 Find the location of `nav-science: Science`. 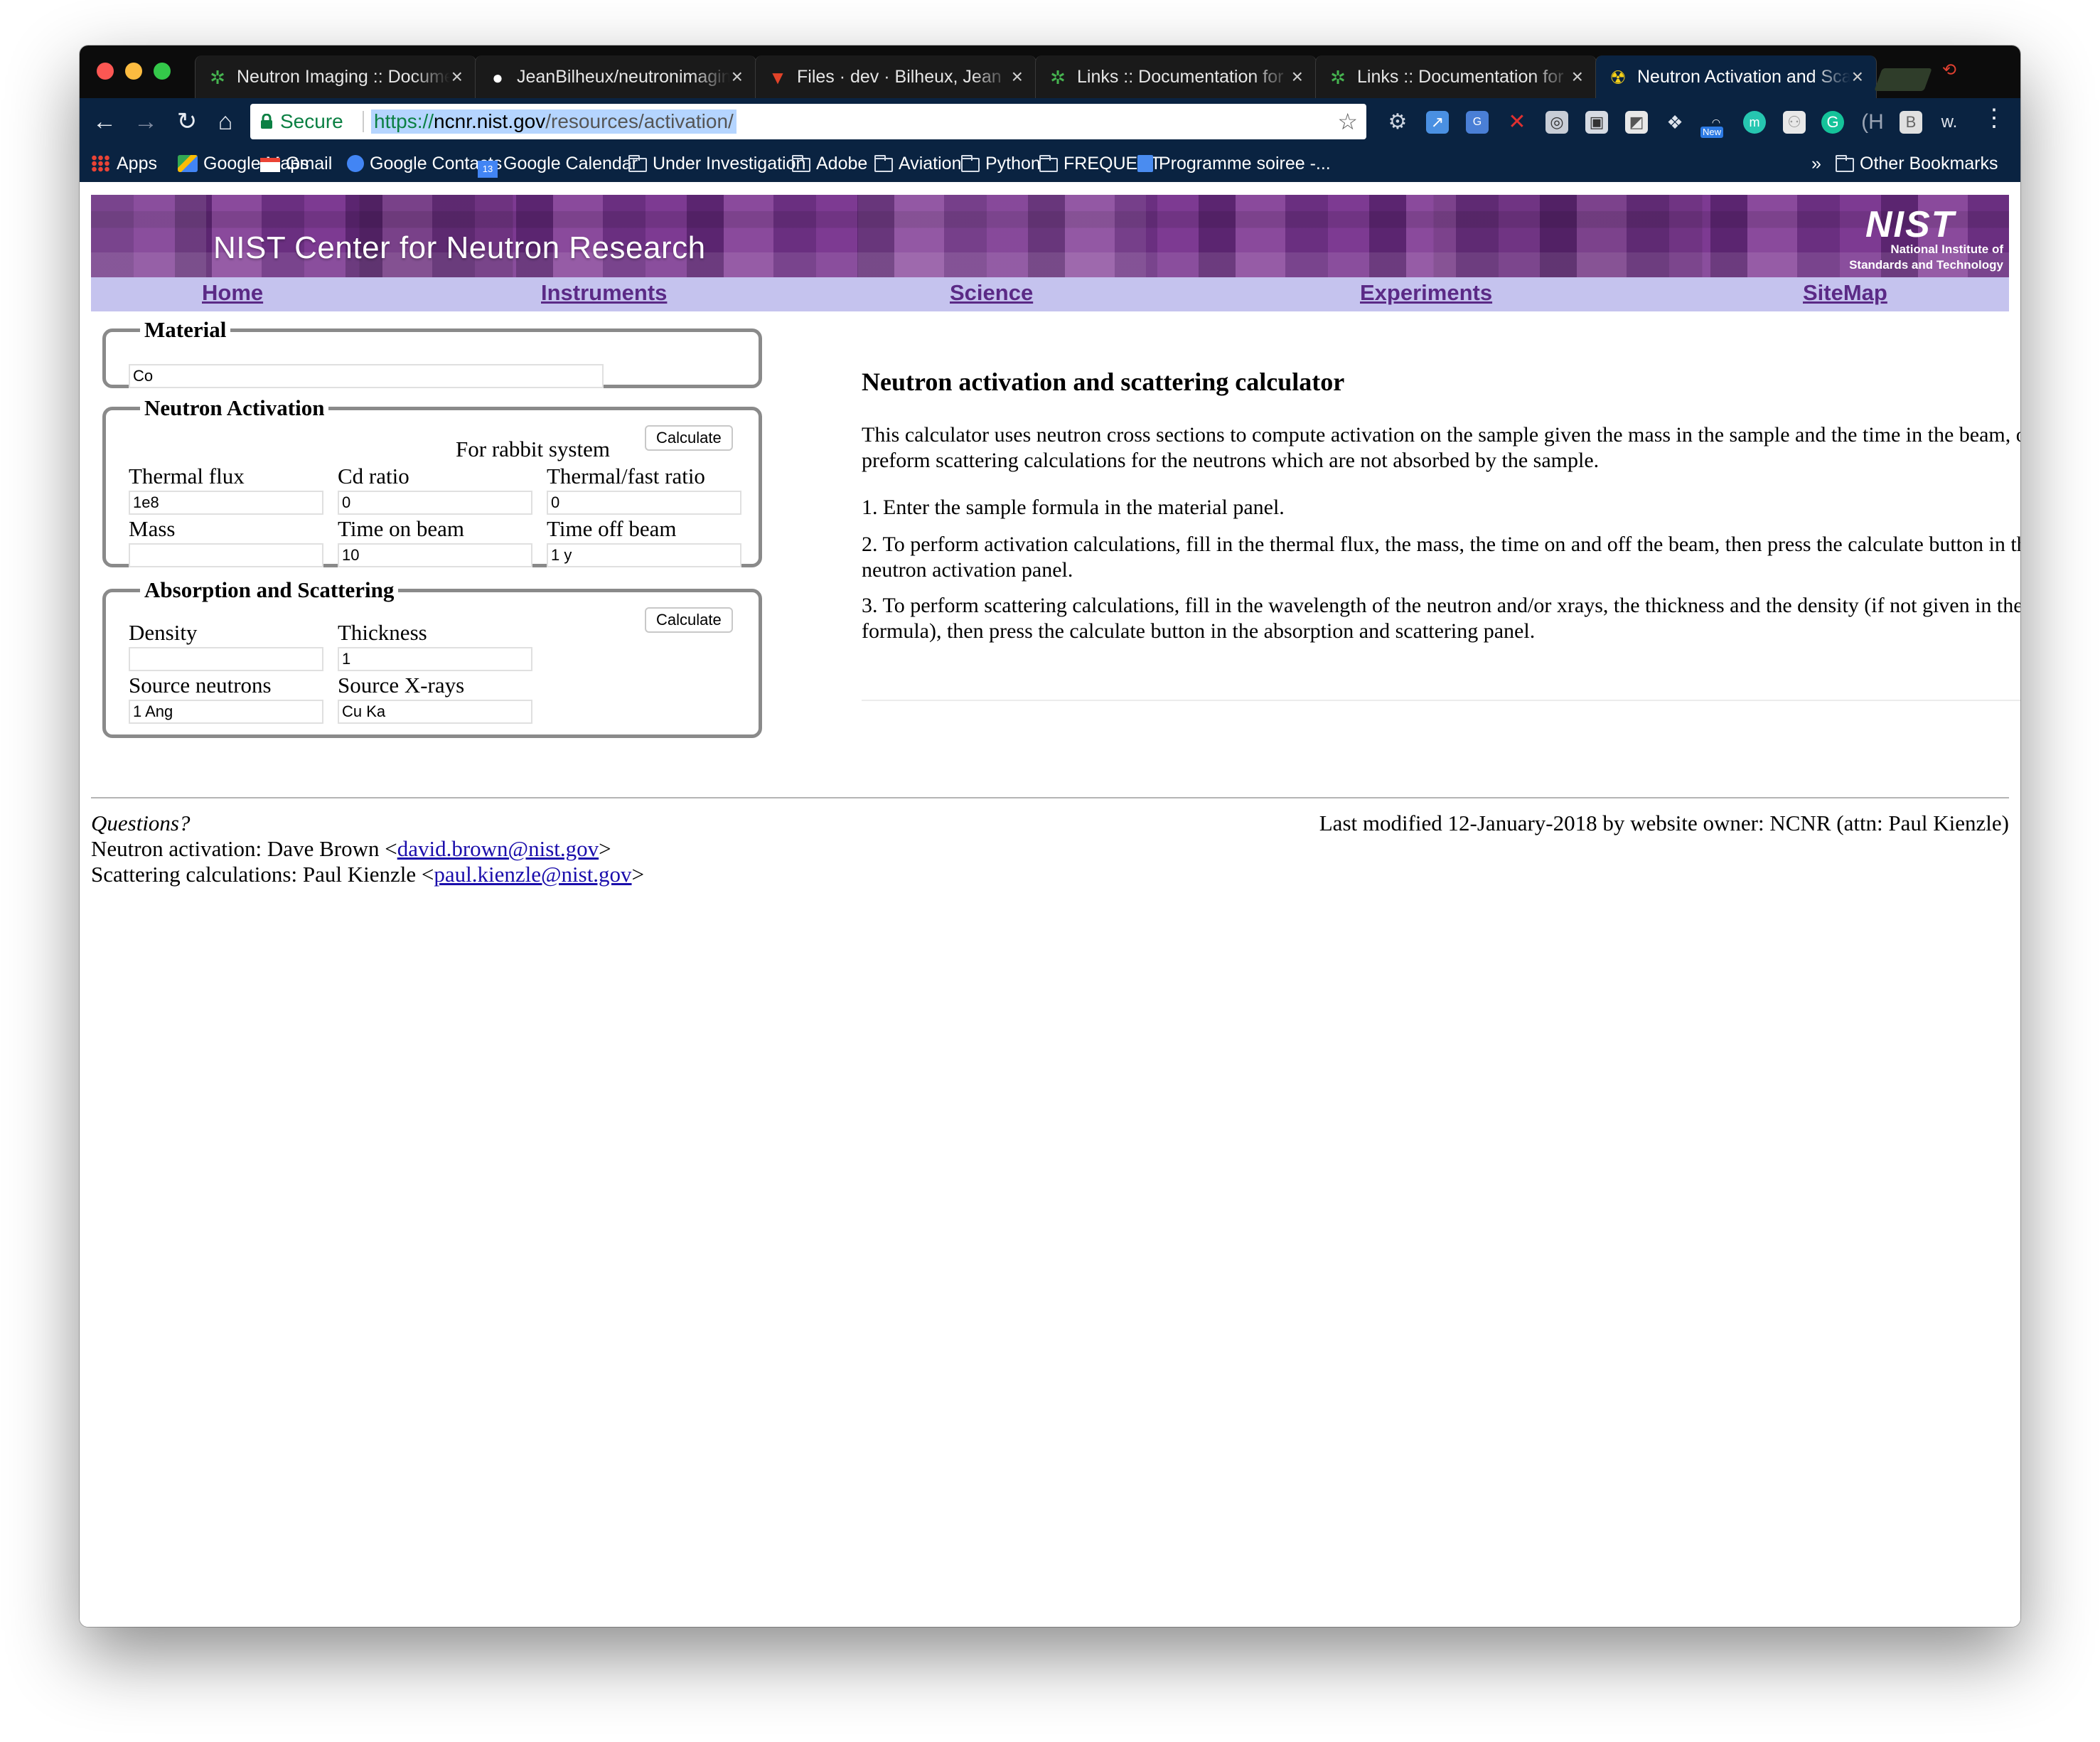

nav-science: Science is located at coordinates (991, 293).